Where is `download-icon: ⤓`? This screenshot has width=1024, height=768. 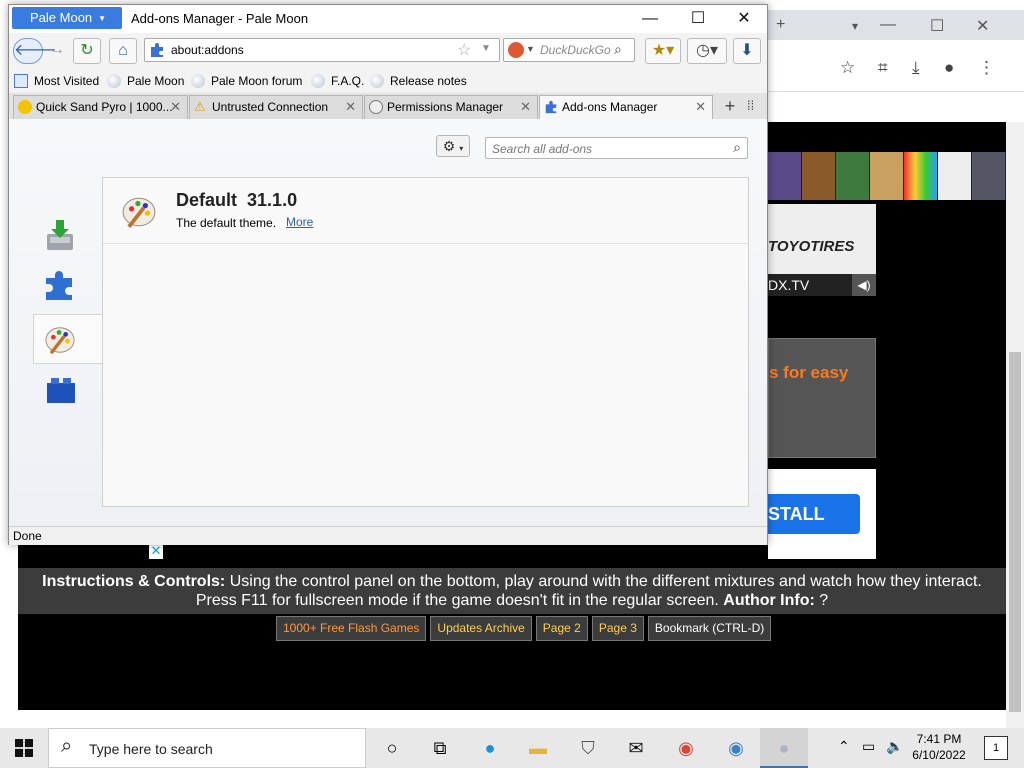
download-icon: ⤓ is located at coordinates (916, 68).